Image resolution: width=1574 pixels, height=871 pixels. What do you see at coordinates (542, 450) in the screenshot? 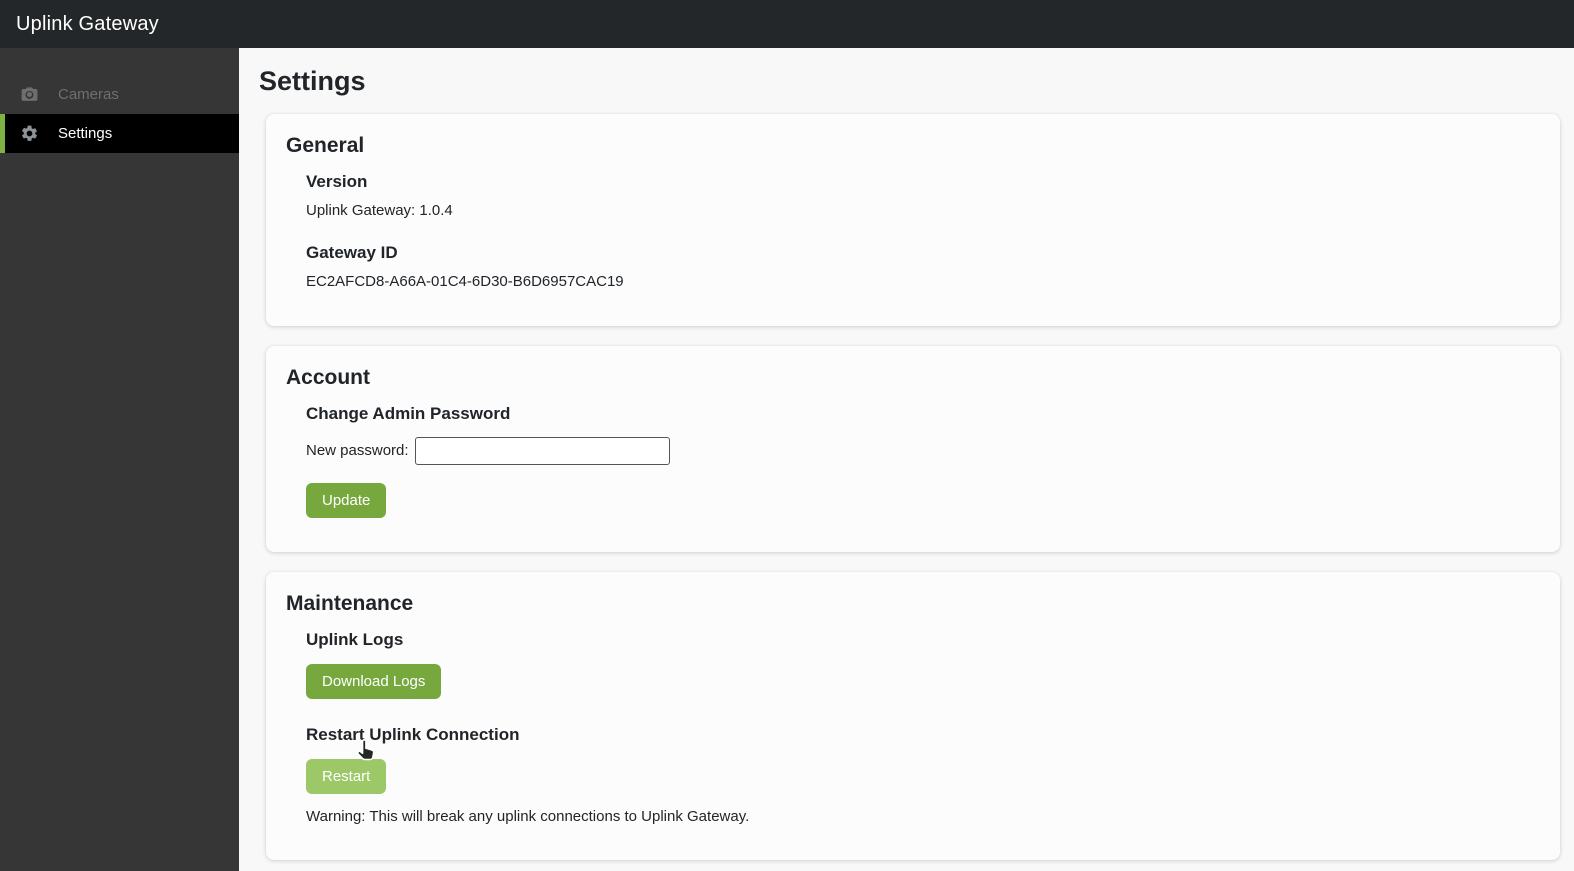
I see `new-password-input` at bounding box center [542, 450].